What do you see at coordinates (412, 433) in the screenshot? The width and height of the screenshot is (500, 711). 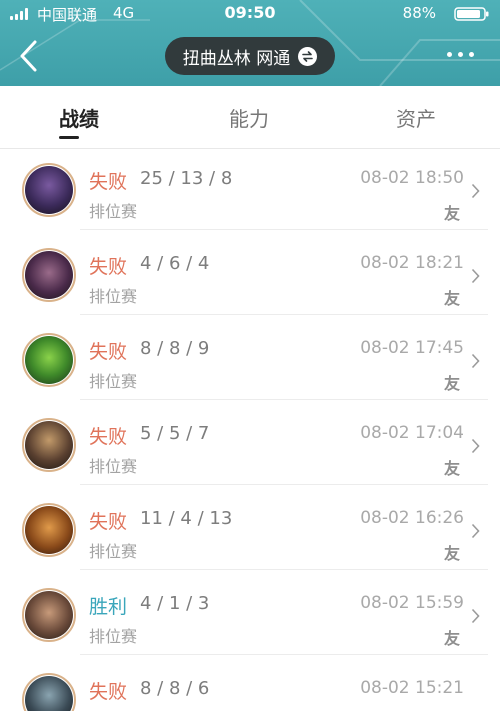 I see `match-time: 08-02 17:04` at bounding box center [412, 433].